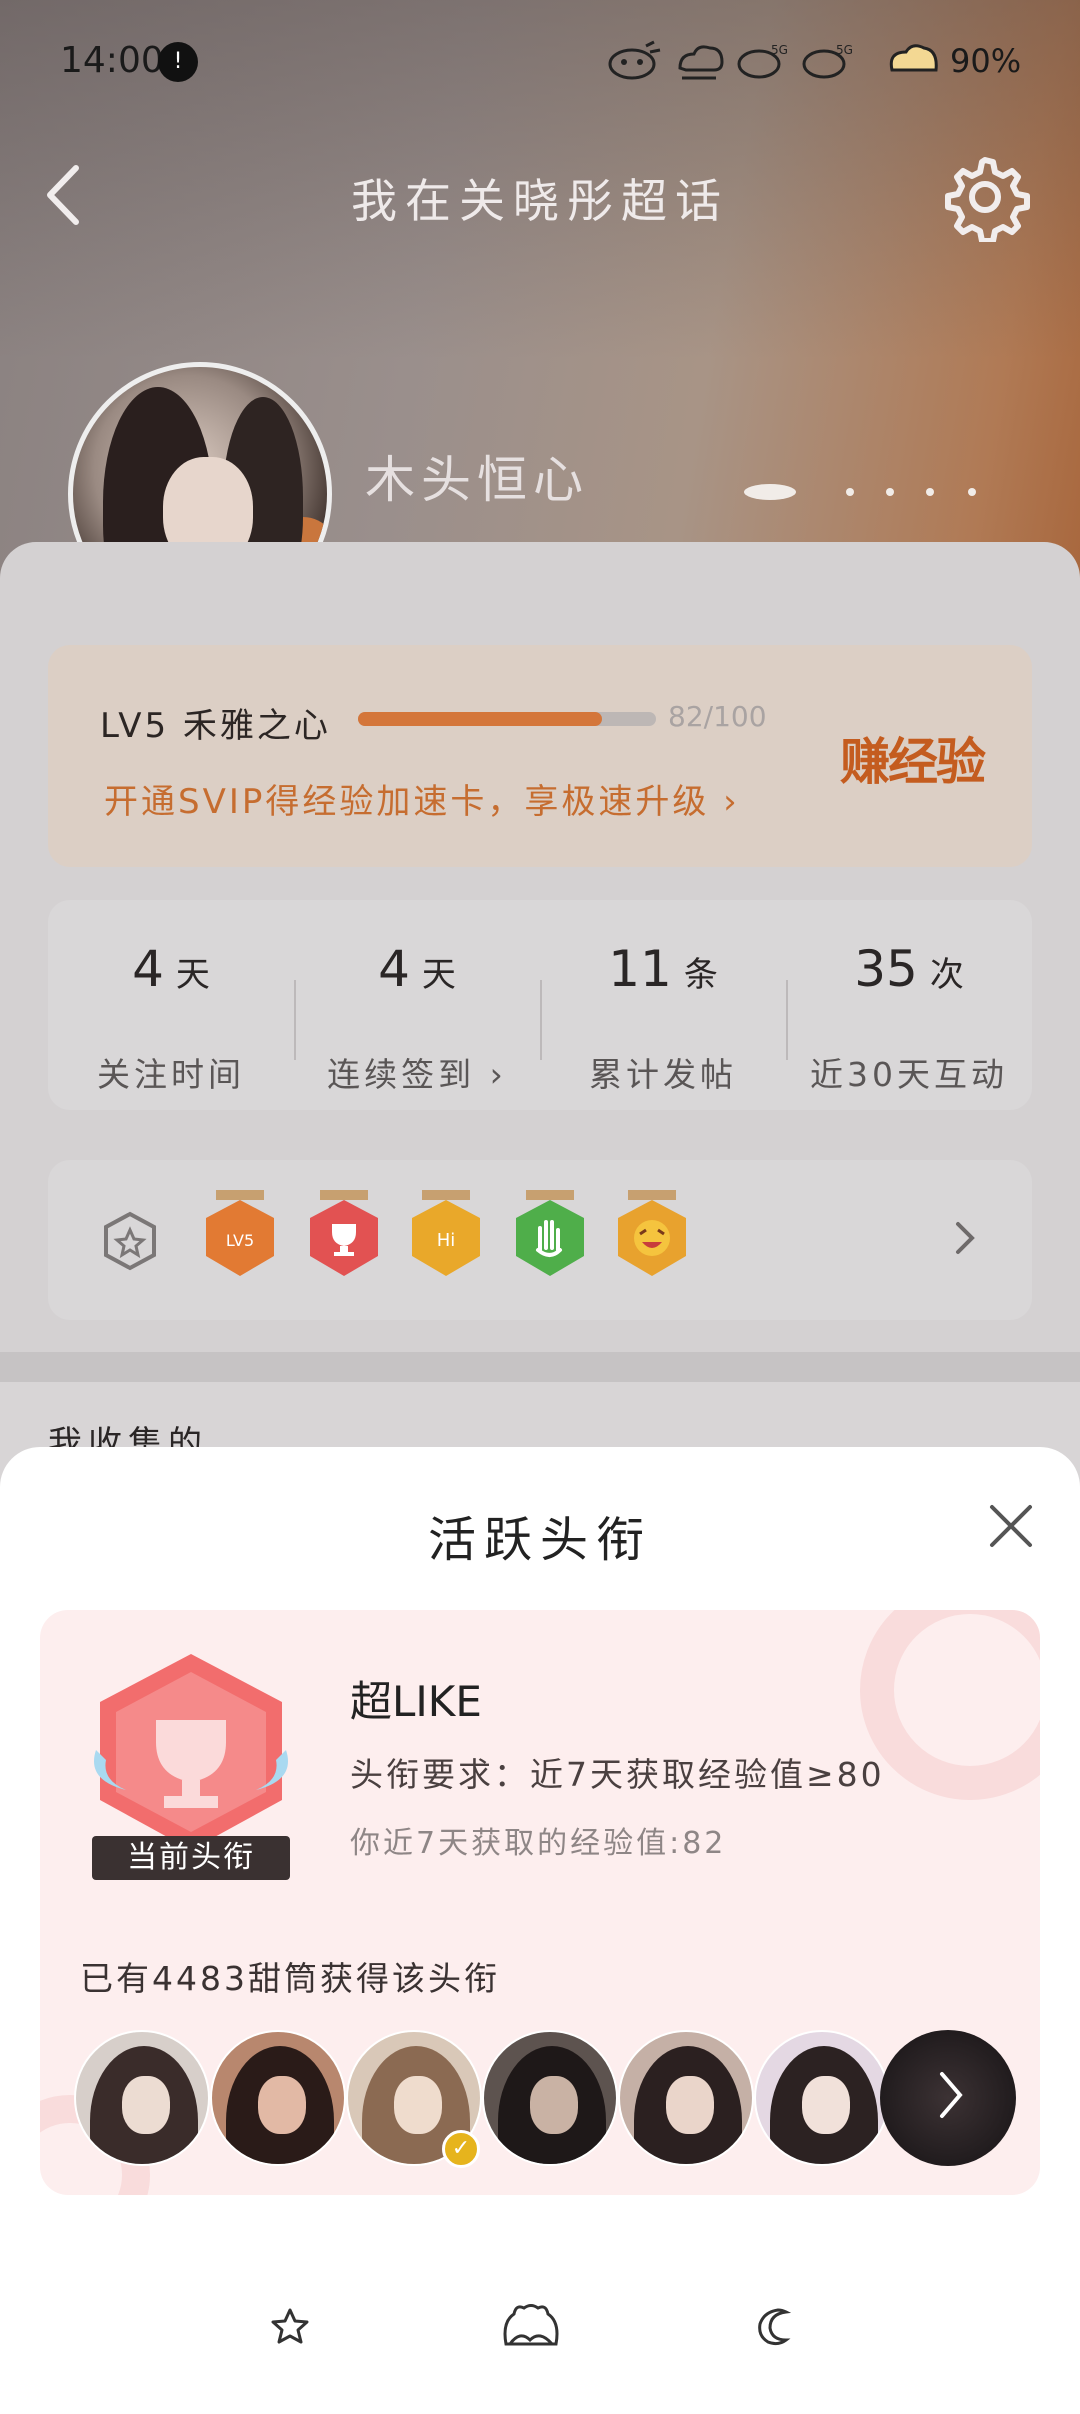 This screenshot has width=1080, height=2414. I want to click on star-icon, so click(290, 2326).